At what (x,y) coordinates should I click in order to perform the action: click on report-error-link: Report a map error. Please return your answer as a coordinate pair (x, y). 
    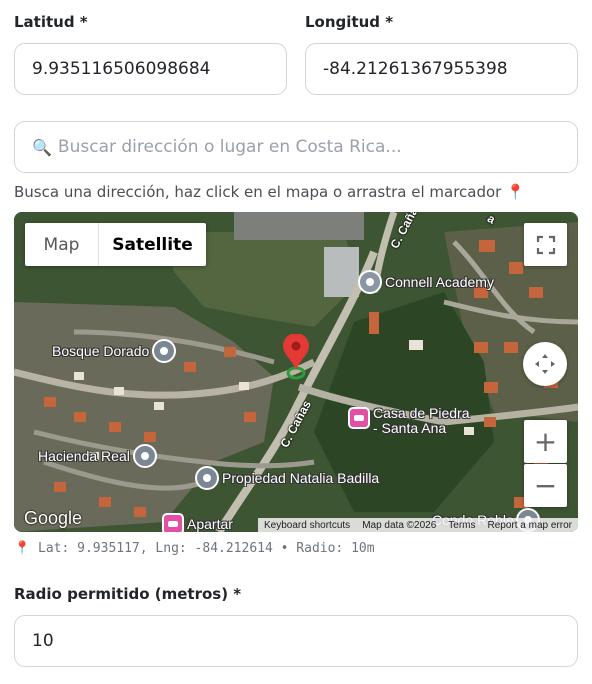
    Looking at the image, I should click on (530, 525).